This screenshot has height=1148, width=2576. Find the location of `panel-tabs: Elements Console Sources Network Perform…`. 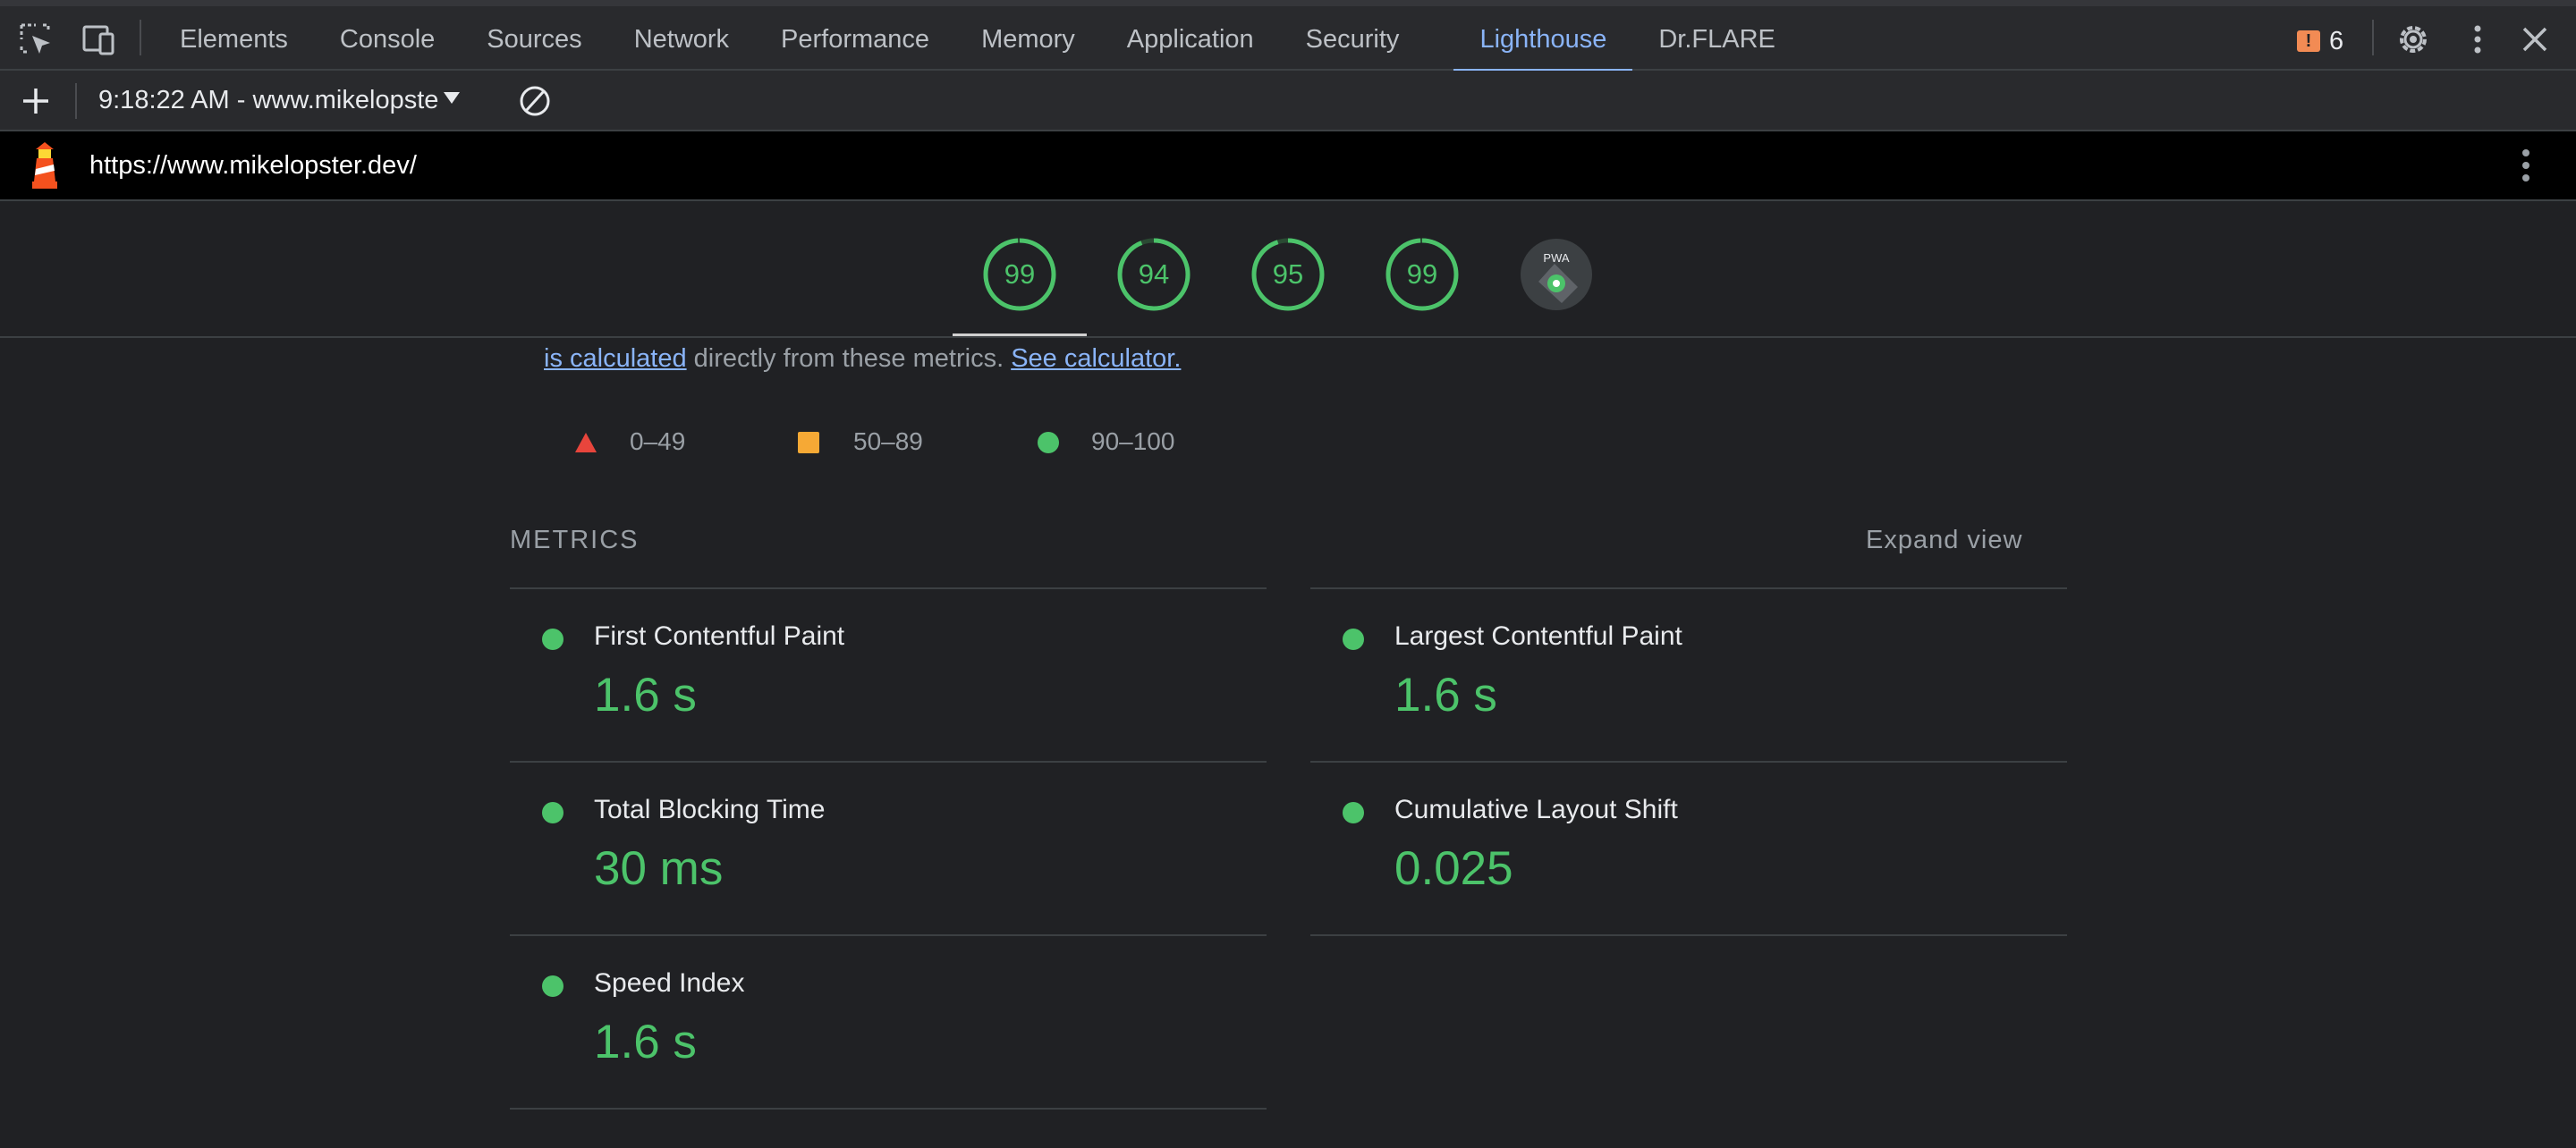

panel-tabs: Elements Console Sources Network Perform… is located at coordinates (977, 36).